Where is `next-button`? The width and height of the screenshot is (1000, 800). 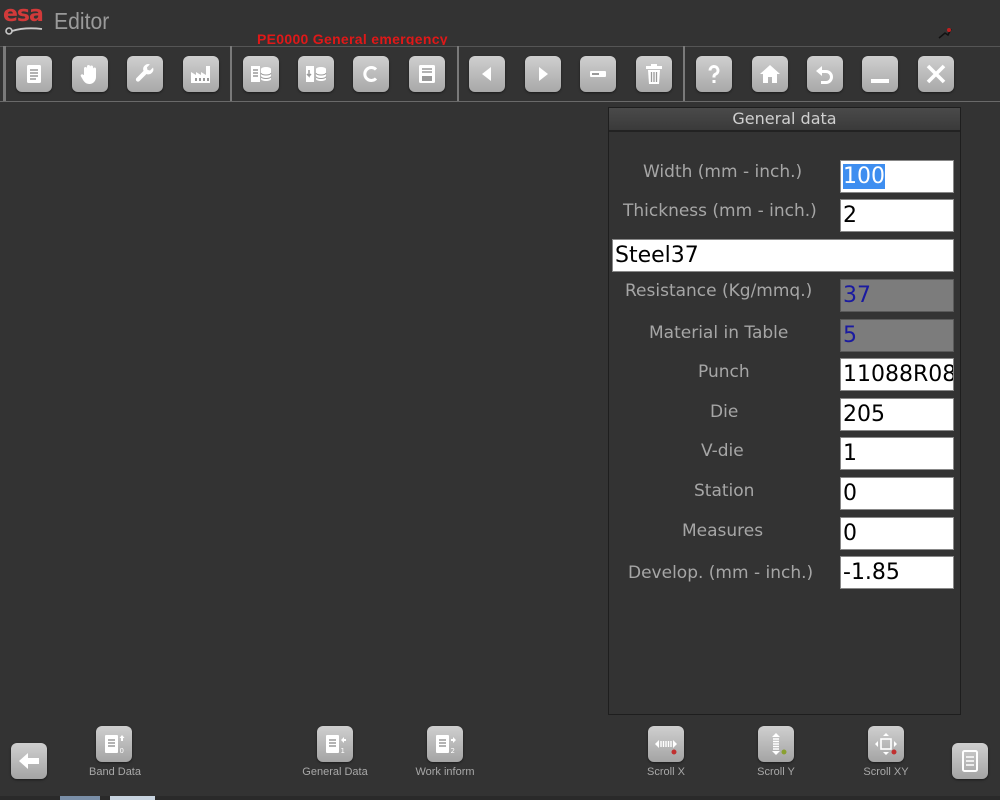 next-button is located at coordinates (543, 74).